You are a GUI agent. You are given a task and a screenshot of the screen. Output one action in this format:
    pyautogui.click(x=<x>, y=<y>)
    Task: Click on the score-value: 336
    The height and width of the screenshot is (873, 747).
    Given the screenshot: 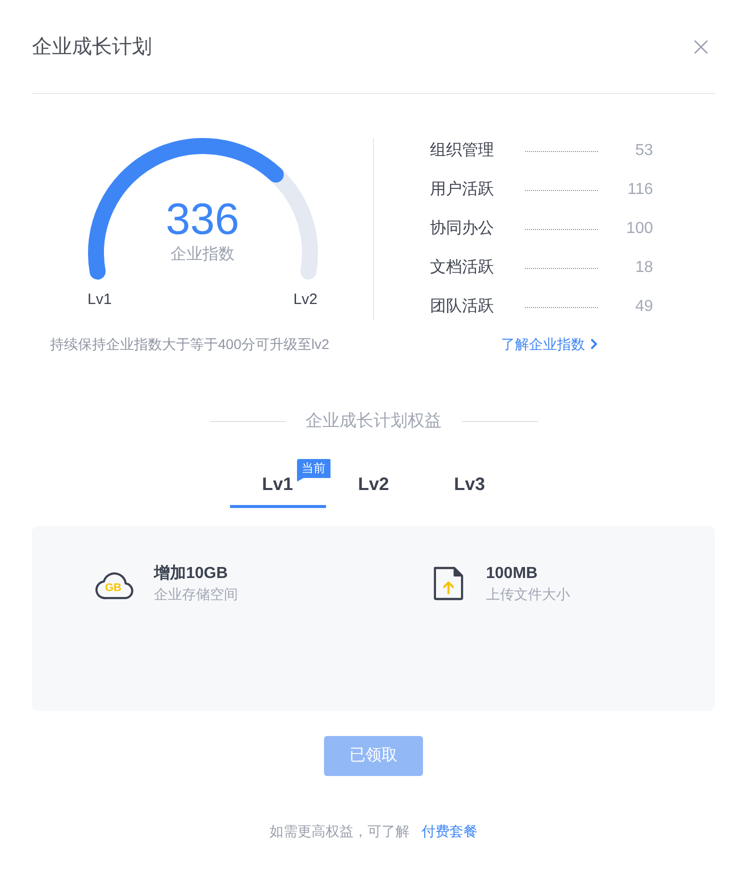 What is the action you would take?
    pyautogui.click(x=203, y=220)
    